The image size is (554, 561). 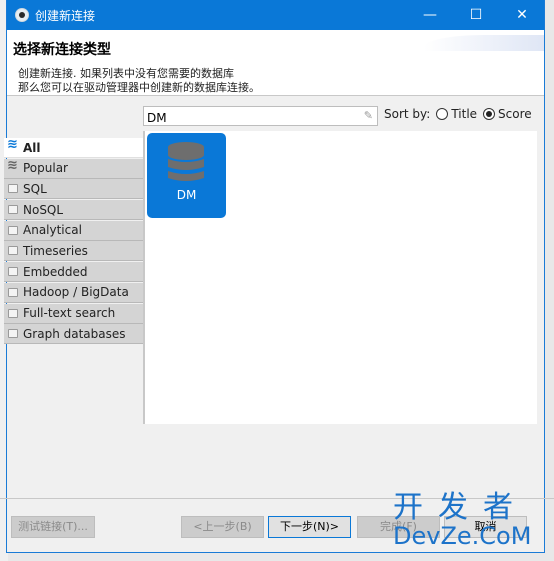 What do you see at coordinates (186, 195) in the screenshot?
I see `driver-label: DM` at bounding box center [186, 195].